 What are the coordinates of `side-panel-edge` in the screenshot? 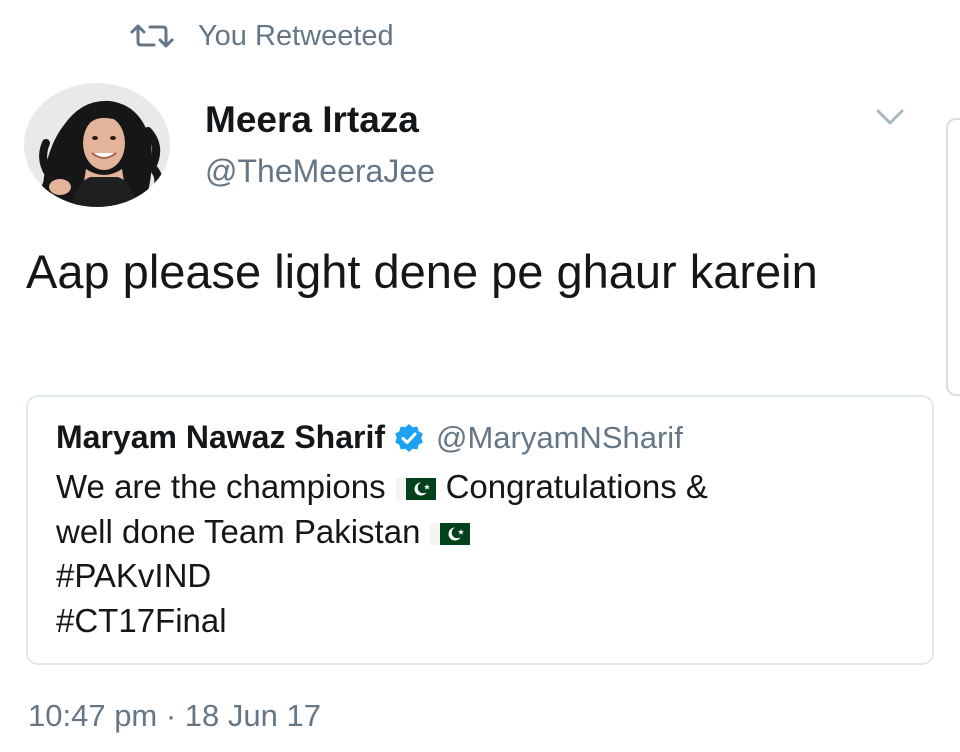 It's located at (953, 257).